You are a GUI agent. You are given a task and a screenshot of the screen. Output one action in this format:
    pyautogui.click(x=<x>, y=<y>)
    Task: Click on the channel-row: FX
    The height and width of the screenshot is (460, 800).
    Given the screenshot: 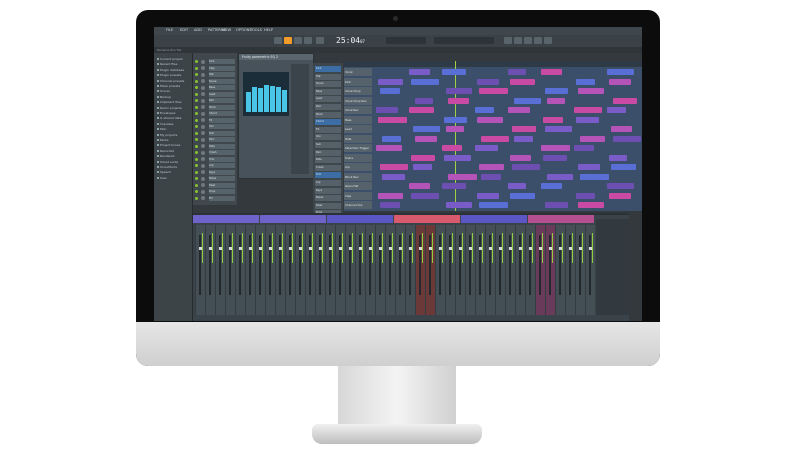 What is the action you would take?
    pyautogui.click(x=215, y=120)
    